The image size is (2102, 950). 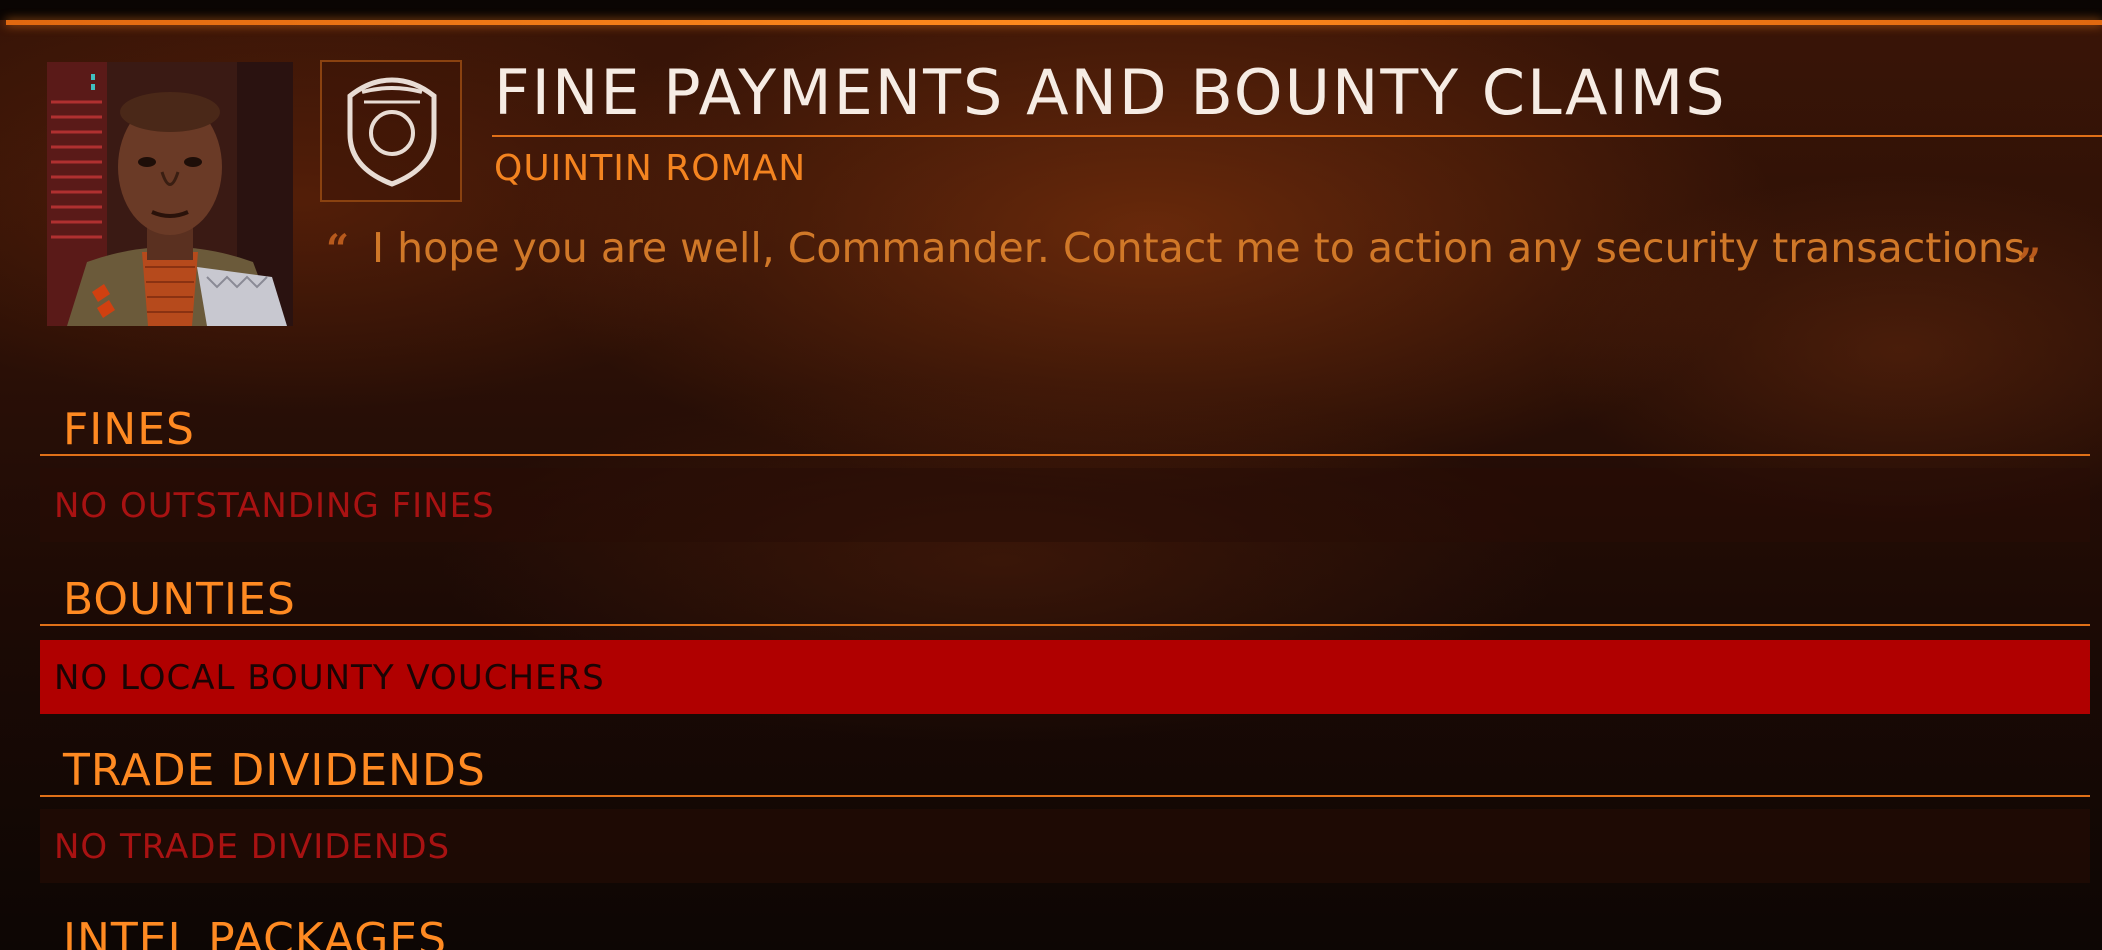 What do you see at coordinates (1110, 92) in the screenshot?
I see `page-title: FINE PAYMENTS AND BOUNTY CLAIMS` at bounding box center [1110, 92].